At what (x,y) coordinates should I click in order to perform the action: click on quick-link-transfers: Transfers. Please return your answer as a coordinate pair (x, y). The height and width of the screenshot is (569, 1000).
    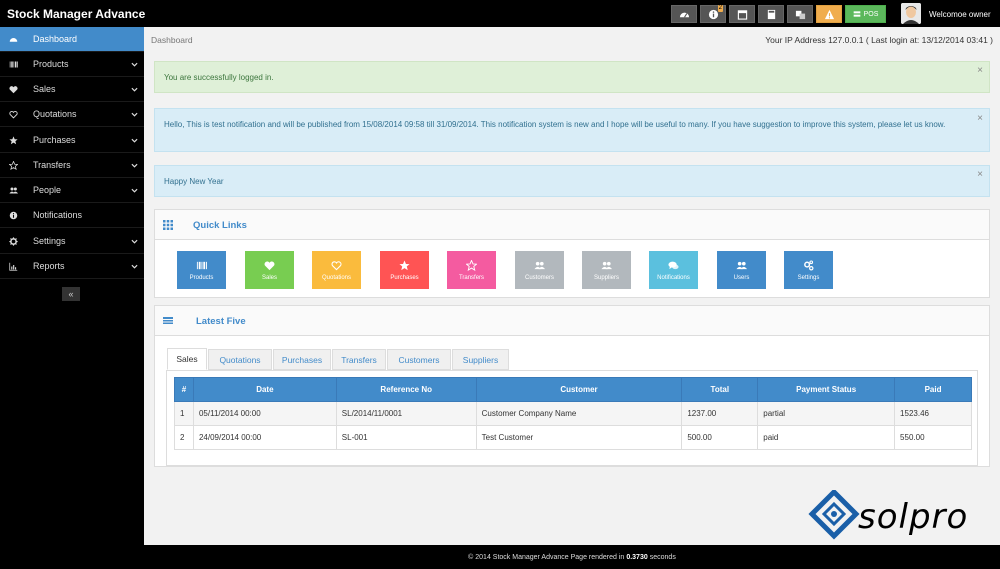
    Looking at the image, I should click on (471, 270).